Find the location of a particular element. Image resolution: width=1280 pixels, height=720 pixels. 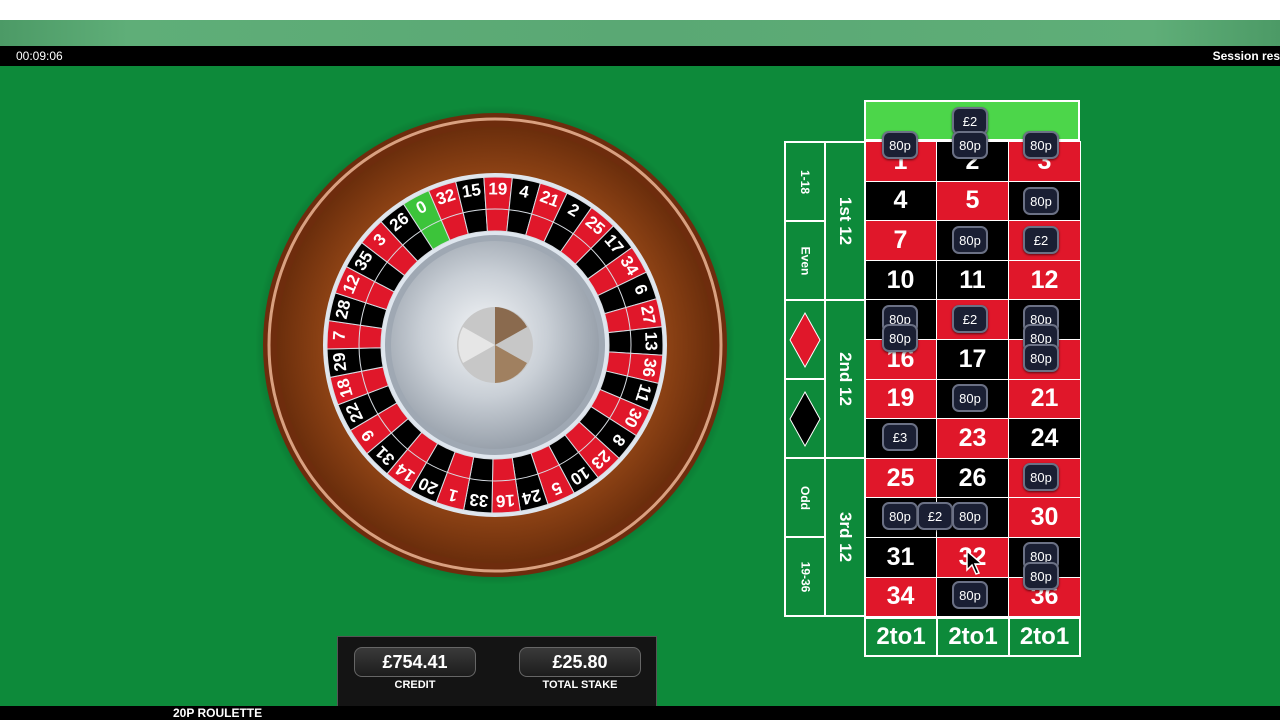

balance-panel: £754.41 CREDIT £25.80 TOTAL STAKE is located at coordinates (497, 671).